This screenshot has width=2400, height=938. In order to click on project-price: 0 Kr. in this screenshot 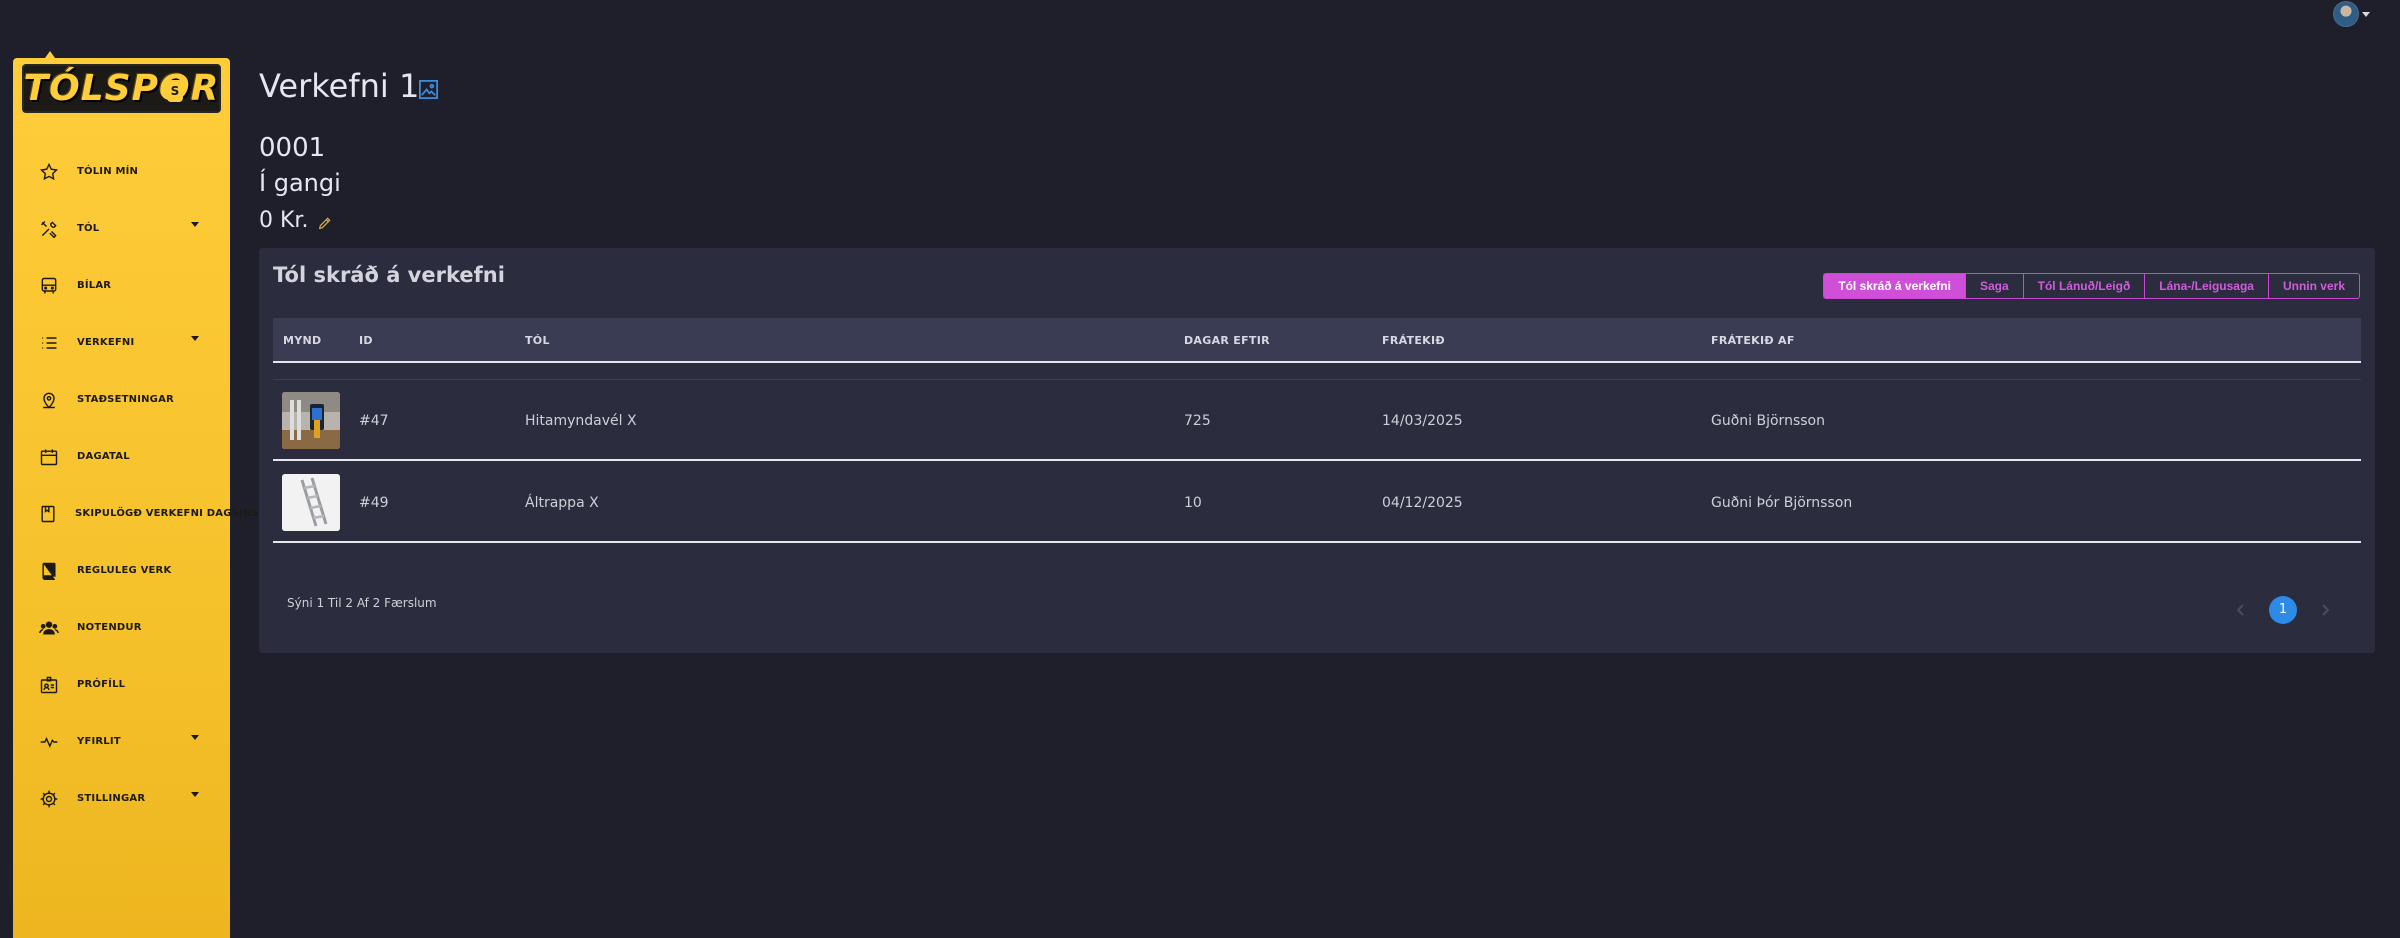, I will do `click(284, 220)`.